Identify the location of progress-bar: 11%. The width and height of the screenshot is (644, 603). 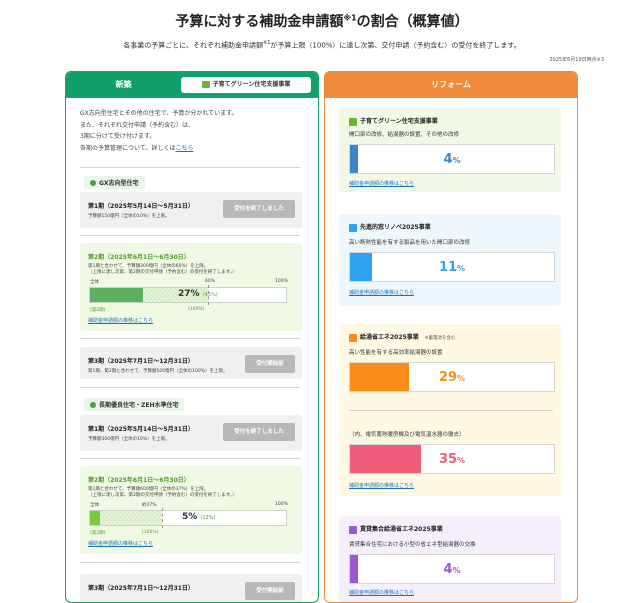
(452, 267).